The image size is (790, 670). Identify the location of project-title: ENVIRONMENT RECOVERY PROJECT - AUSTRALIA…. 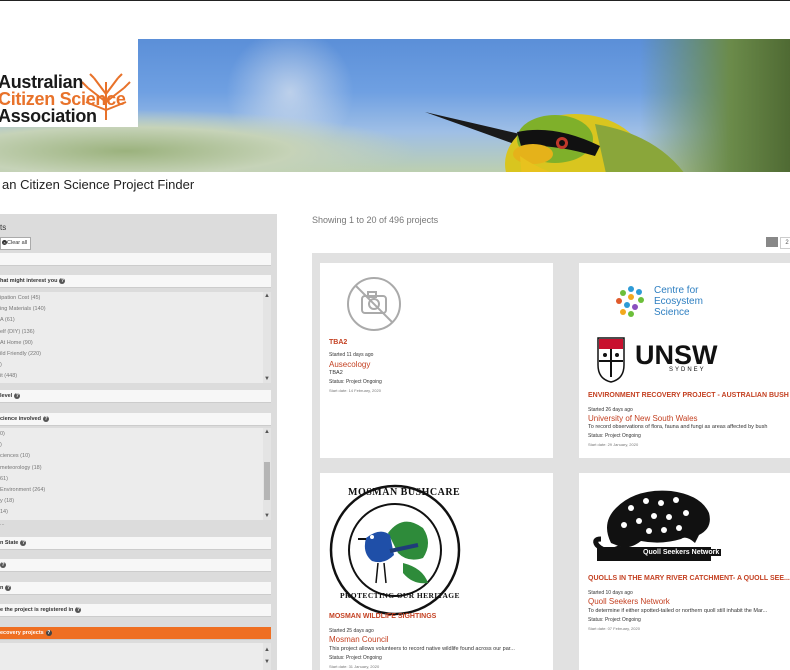
(688, 395).